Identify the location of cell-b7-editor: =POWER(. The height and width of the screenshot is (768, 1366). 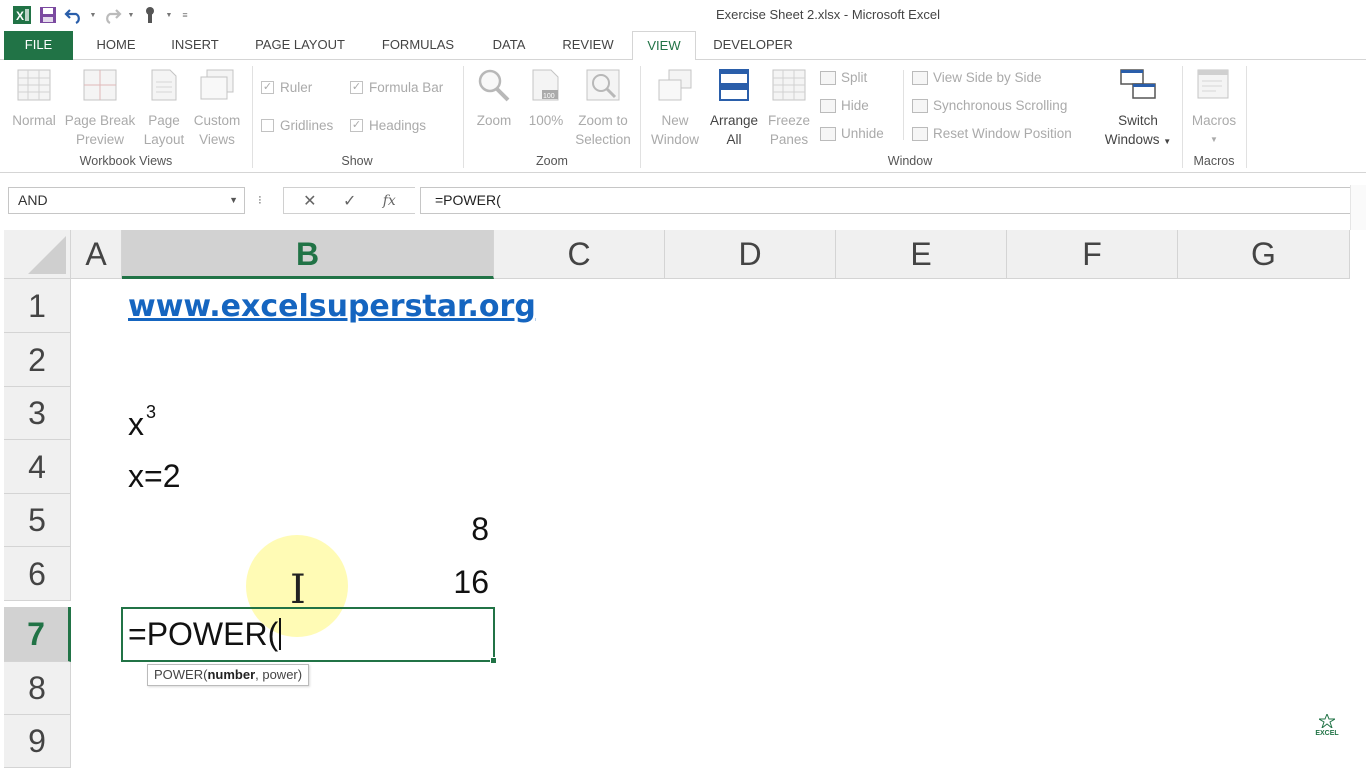
(205, 634).